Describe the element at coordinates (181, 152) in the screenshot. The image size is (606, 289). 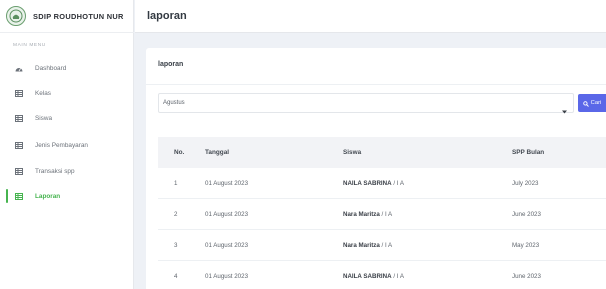
I see `column-header-no: No.` at that location.